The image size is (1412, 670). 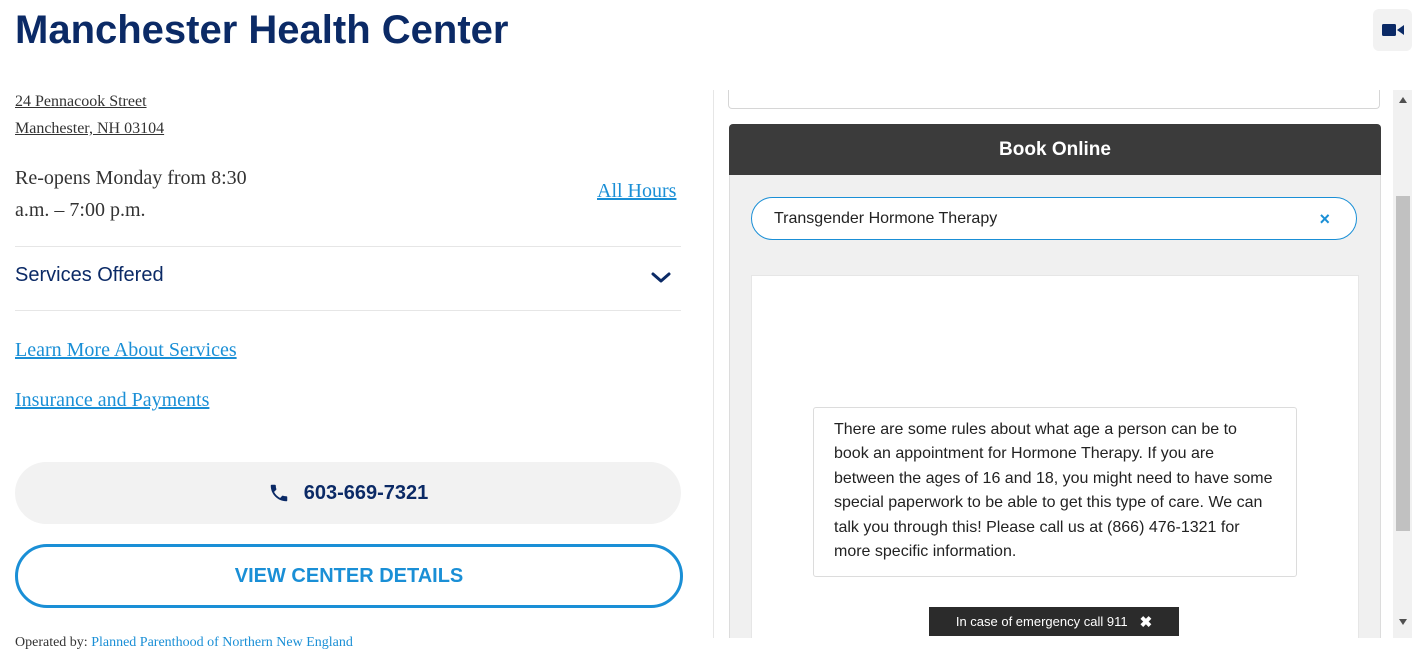 What do you see at coordinates (262, 30) in the screenshot?
I see `page-title: Manchester Health Center` at bounding box center [262, 30].